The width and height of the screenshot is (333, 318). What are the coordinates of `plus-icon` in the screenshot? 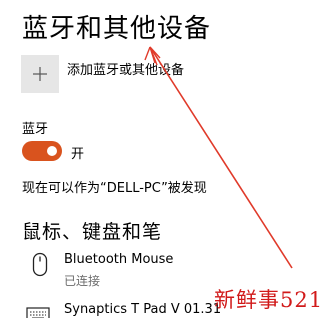 It's located at (40, 74).